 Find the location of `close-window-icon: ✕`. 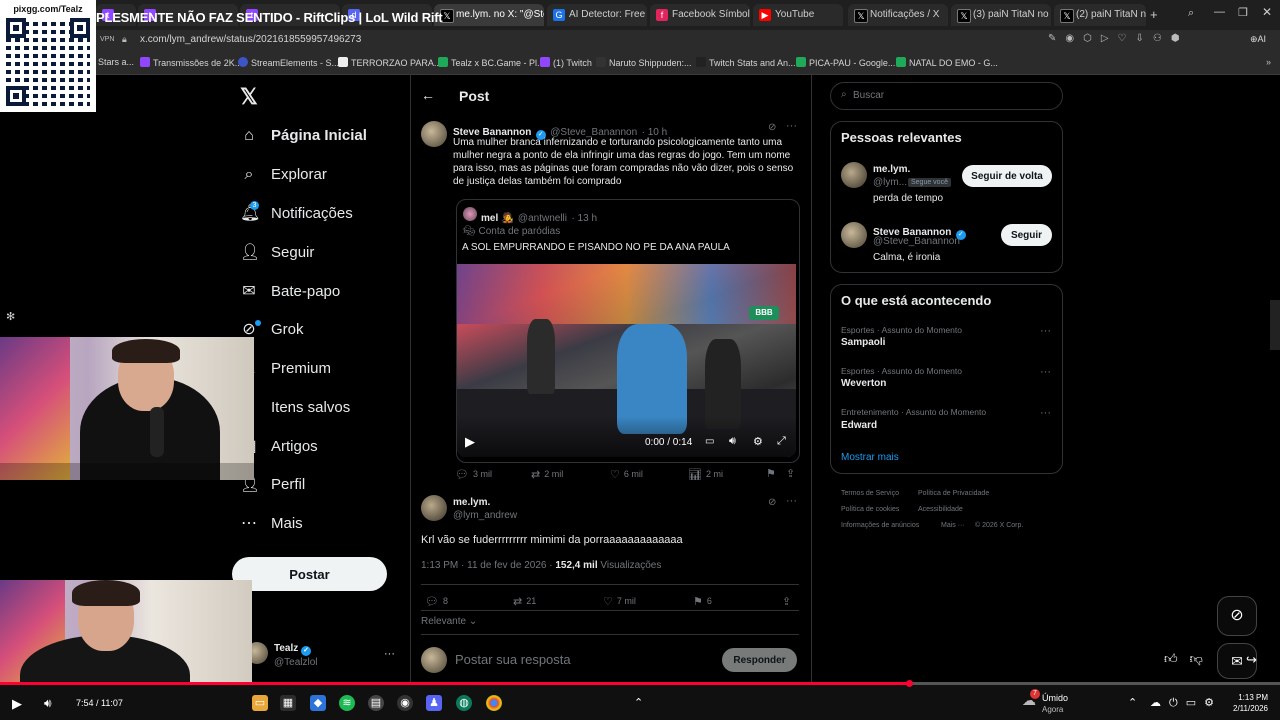

close-window-icon: ✕ is located at coordinates (1267, 12).